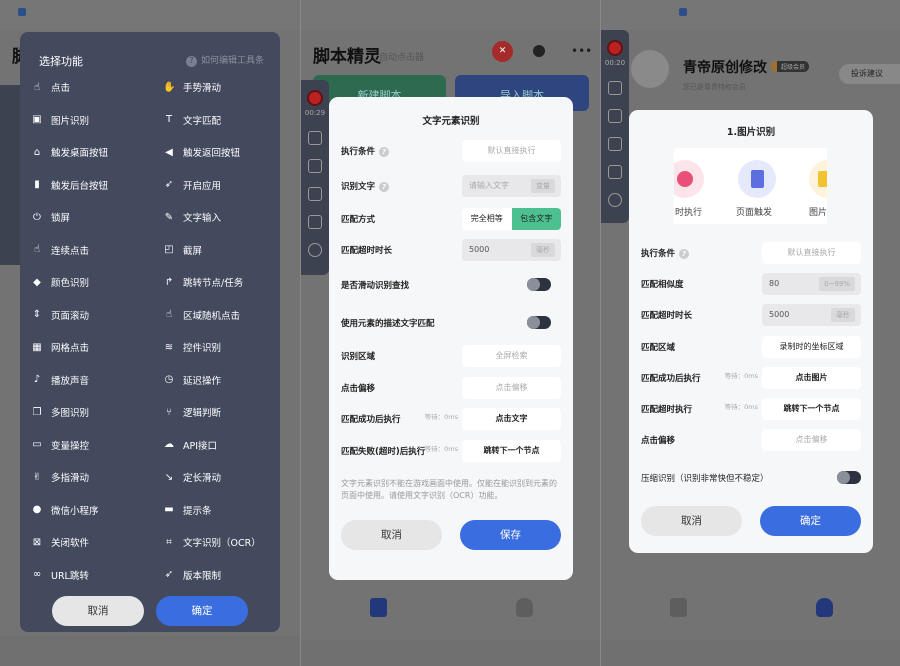 The height and width of the screenshot is (666, 900). I want to click on function-item: ❐ 多图识别, so click(60, 412).